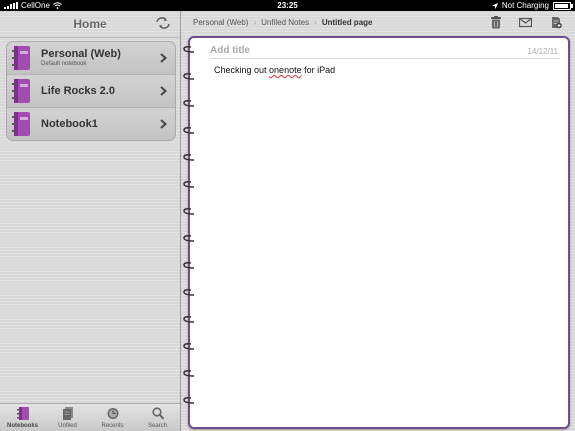 The height and width of the screenshot is (431, 575). What do you see at coordinates (525, 5) in the screenshot?
I see `battery-status-text: Not Charging` at bounding box center [525, 5].